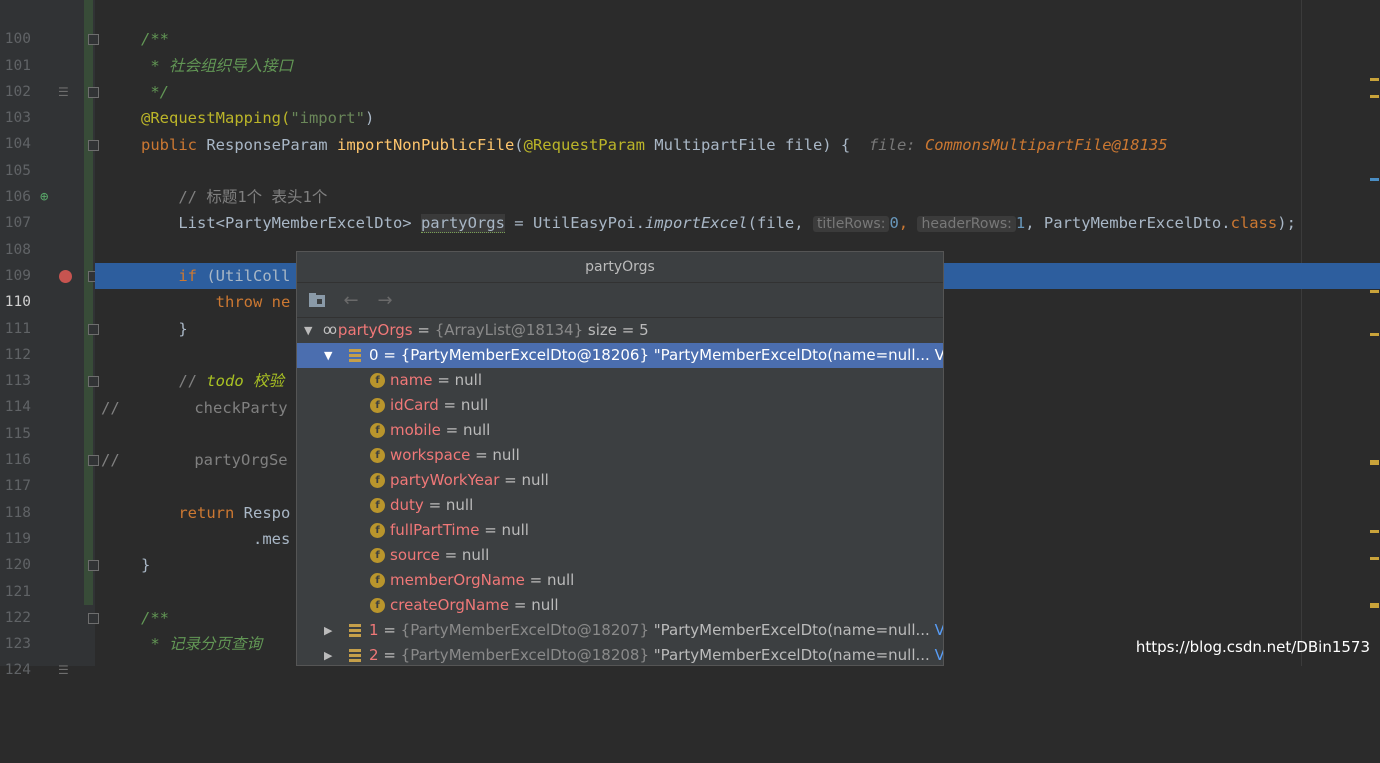 Image resolution: width=1380 pixels, height=763 pixels. What do you see at coordinates (445, 480) in the screenshot?
I see `field-name: partyWorkYear` at bounding box center [445, 480].